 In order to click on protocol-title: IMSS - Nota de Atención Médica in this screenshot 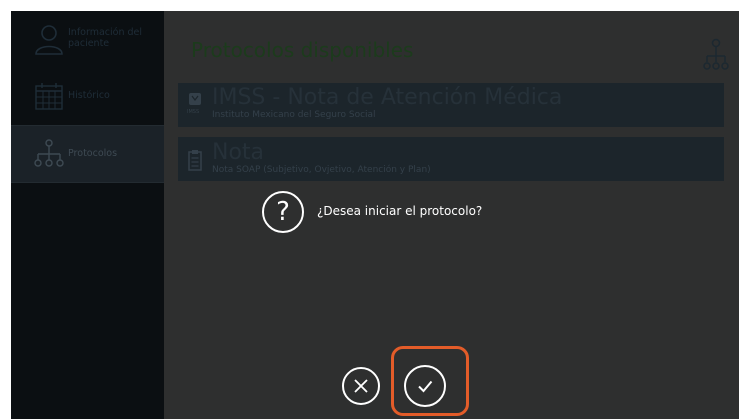, I will do `click(387, 97)`.